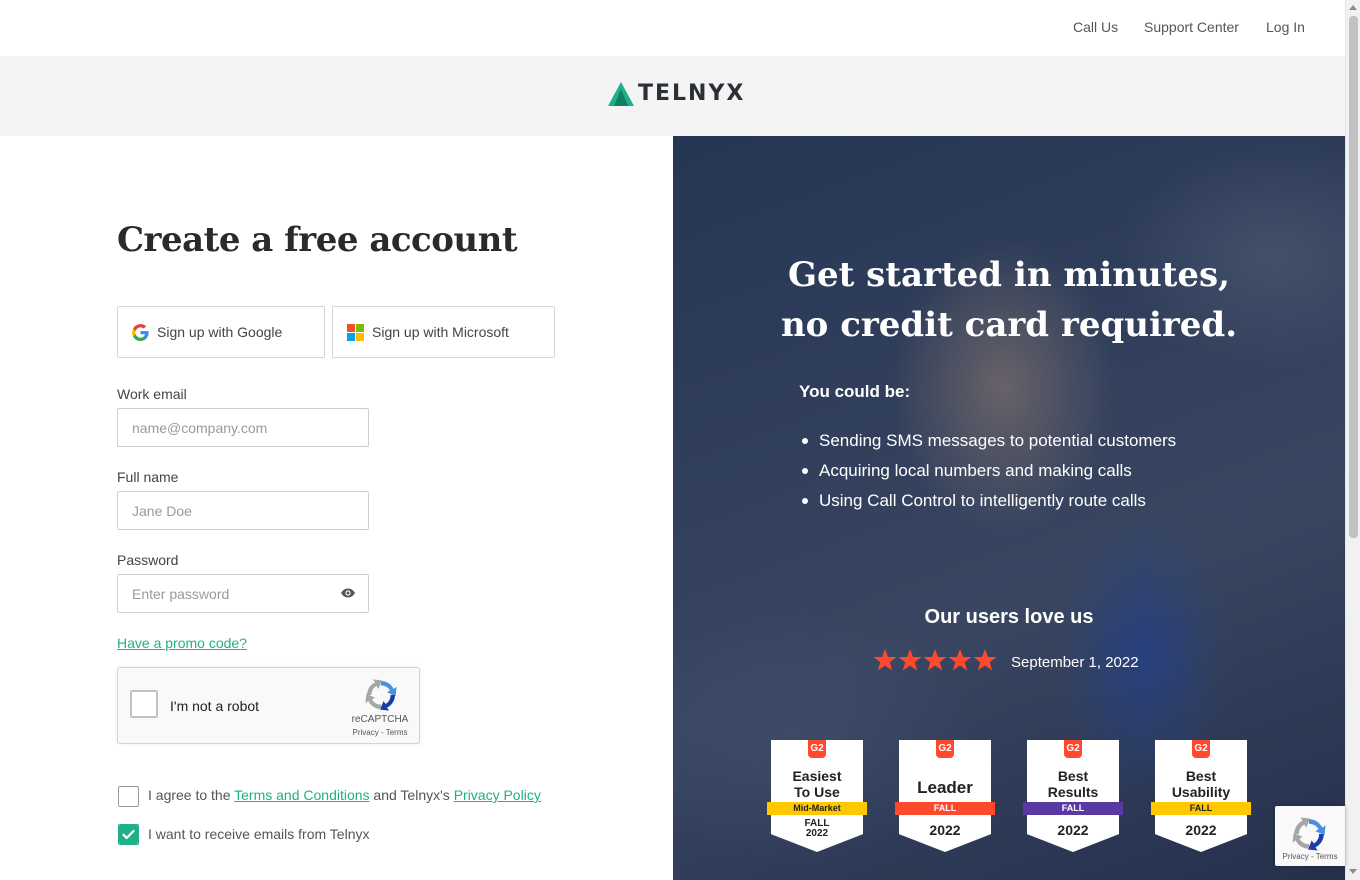  I want to click on badge-title: Leader, so click(945, 787).